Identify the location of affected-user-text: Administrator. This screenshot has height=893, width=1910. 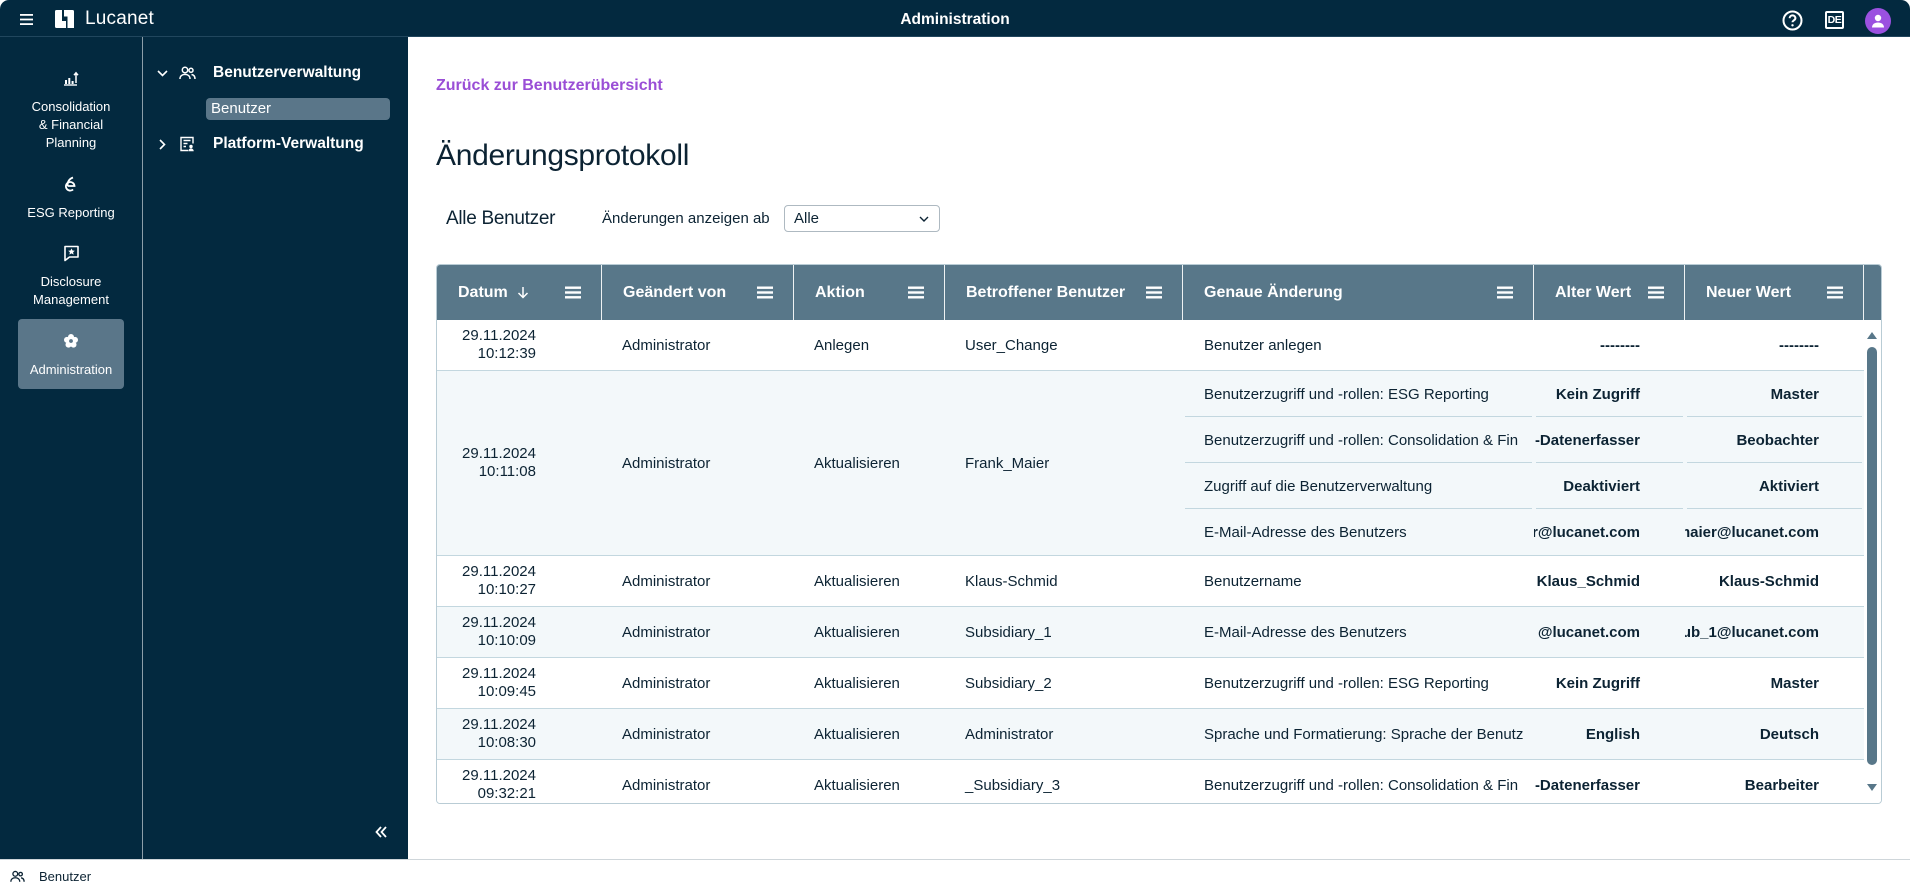
(1009, 734).